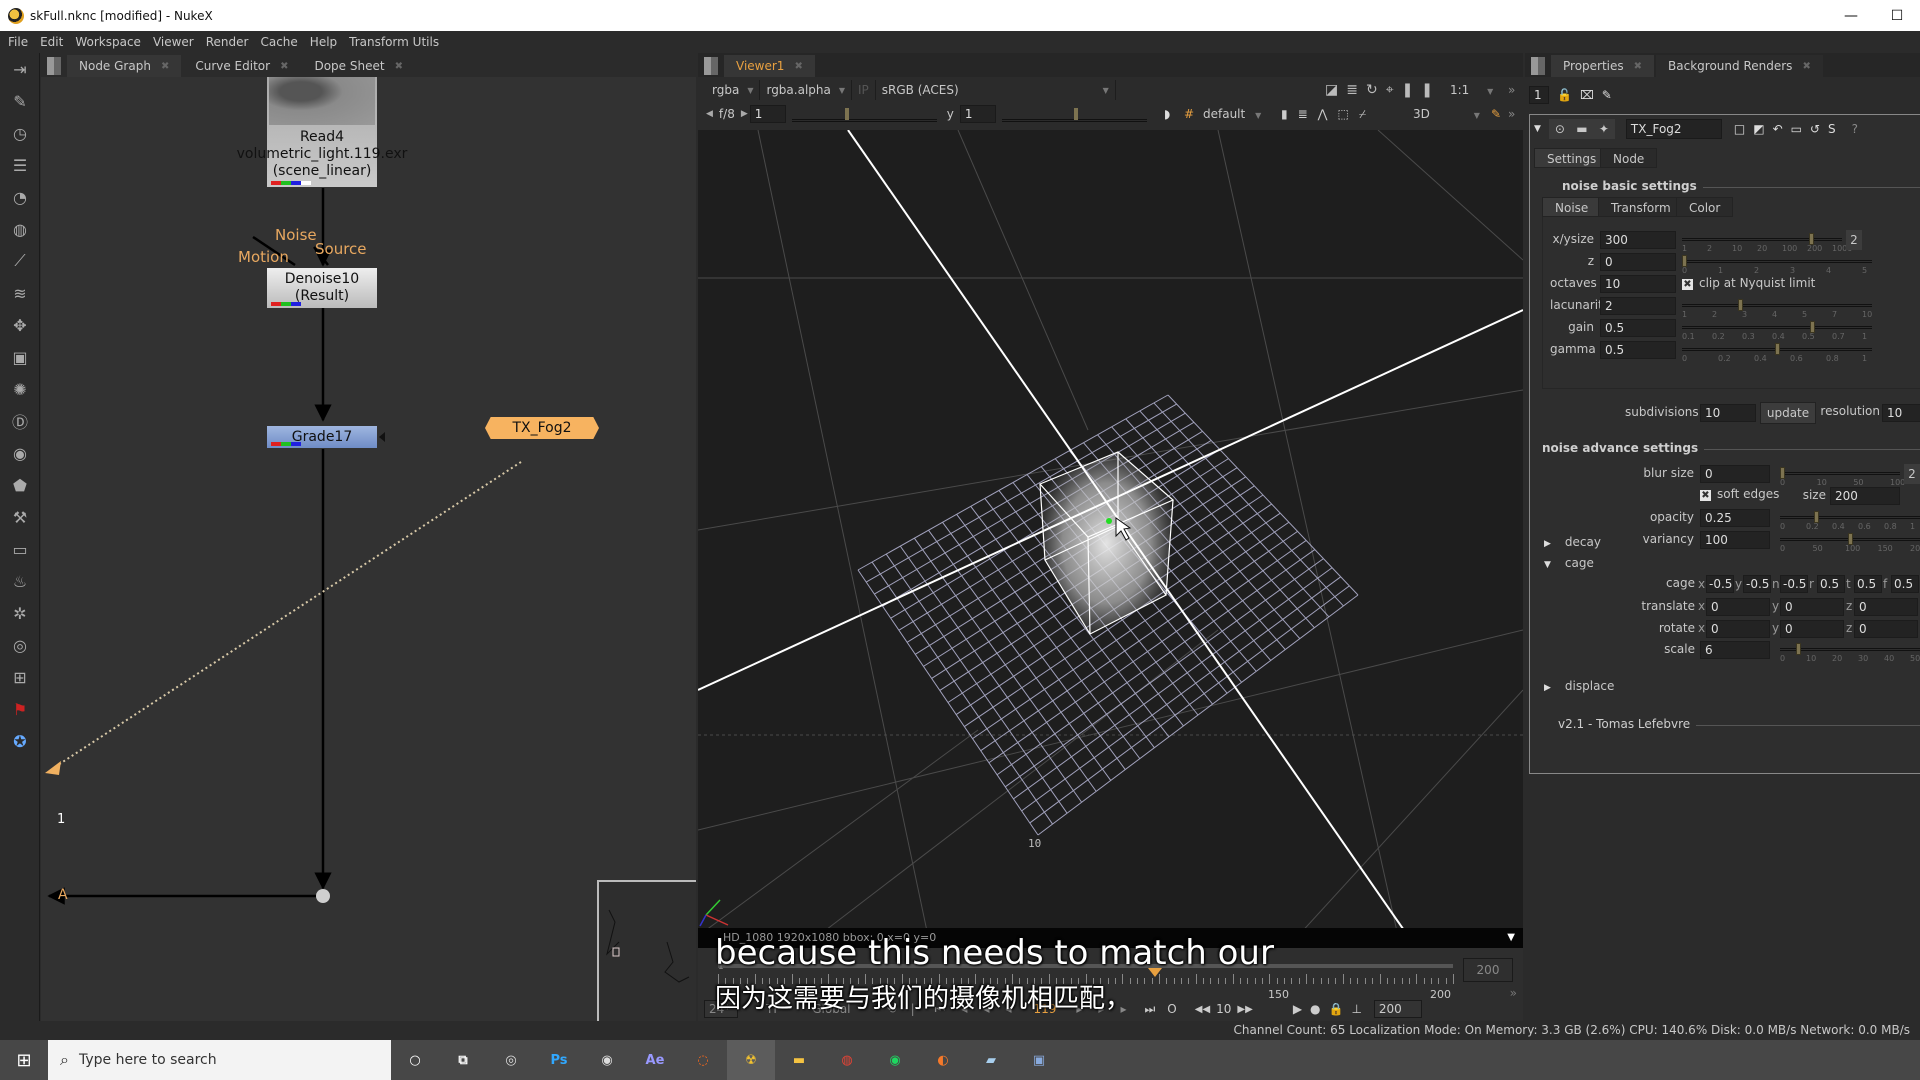 The height and width of the screenshot is (1080, 1920). I want to click on cortana-icon: ○, so click(415, 1060).